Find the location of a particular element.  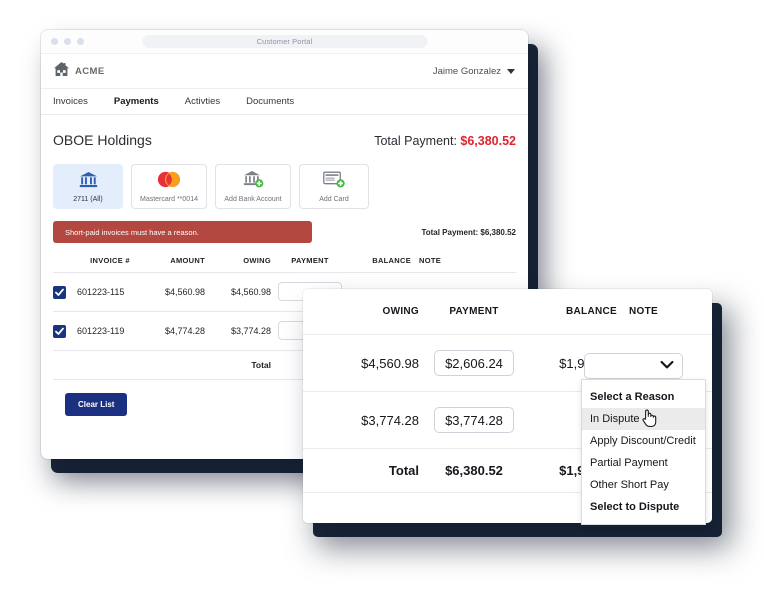

minimize-dot is located at coordinates (67, 41).